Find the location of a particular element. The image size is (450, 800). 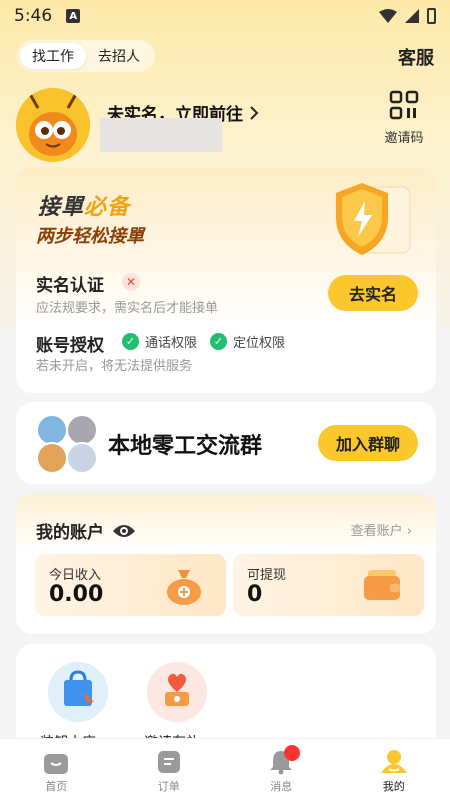

status-bar: 5:46 A is located at coordinates (225, 16).